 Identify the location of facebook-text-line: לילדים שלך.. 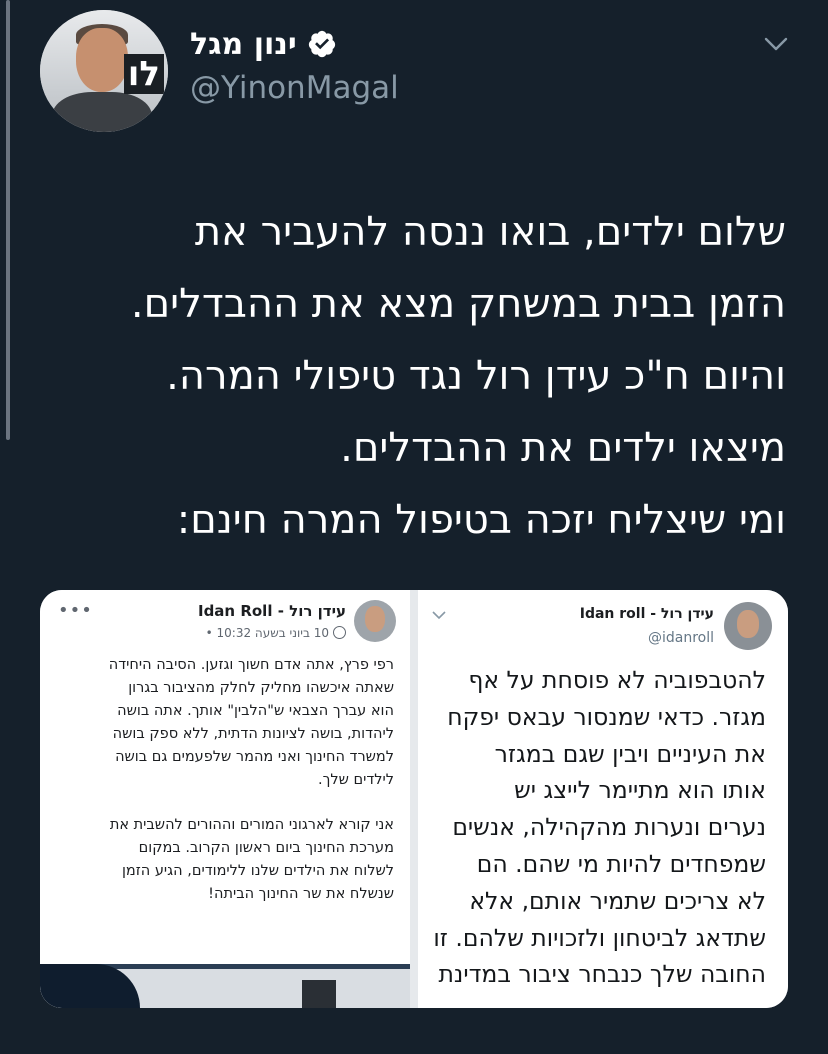
(355, 780).